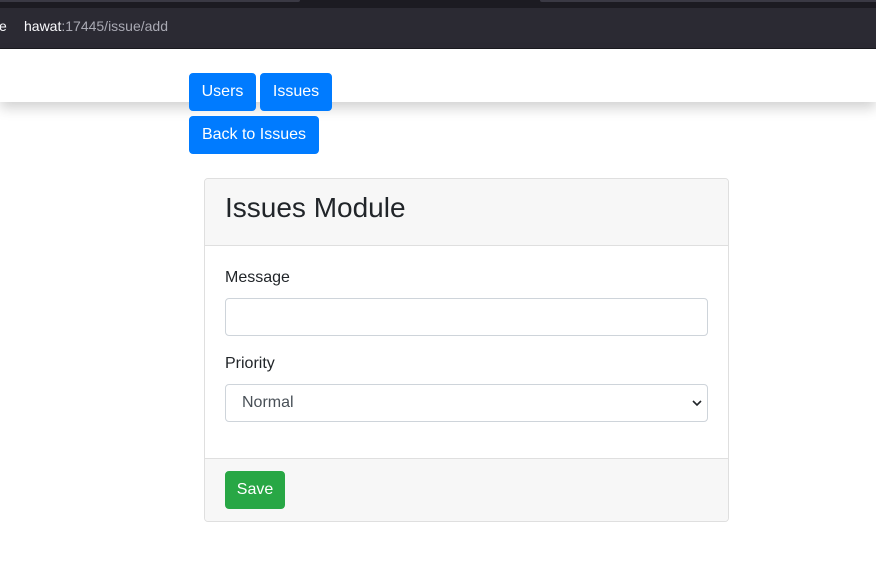 This screenshot has height=567, width=876. What do you see at coordinates (466, 489) in the screenshot?
I see `card-footer: Save` at bounding box center [466, 489].